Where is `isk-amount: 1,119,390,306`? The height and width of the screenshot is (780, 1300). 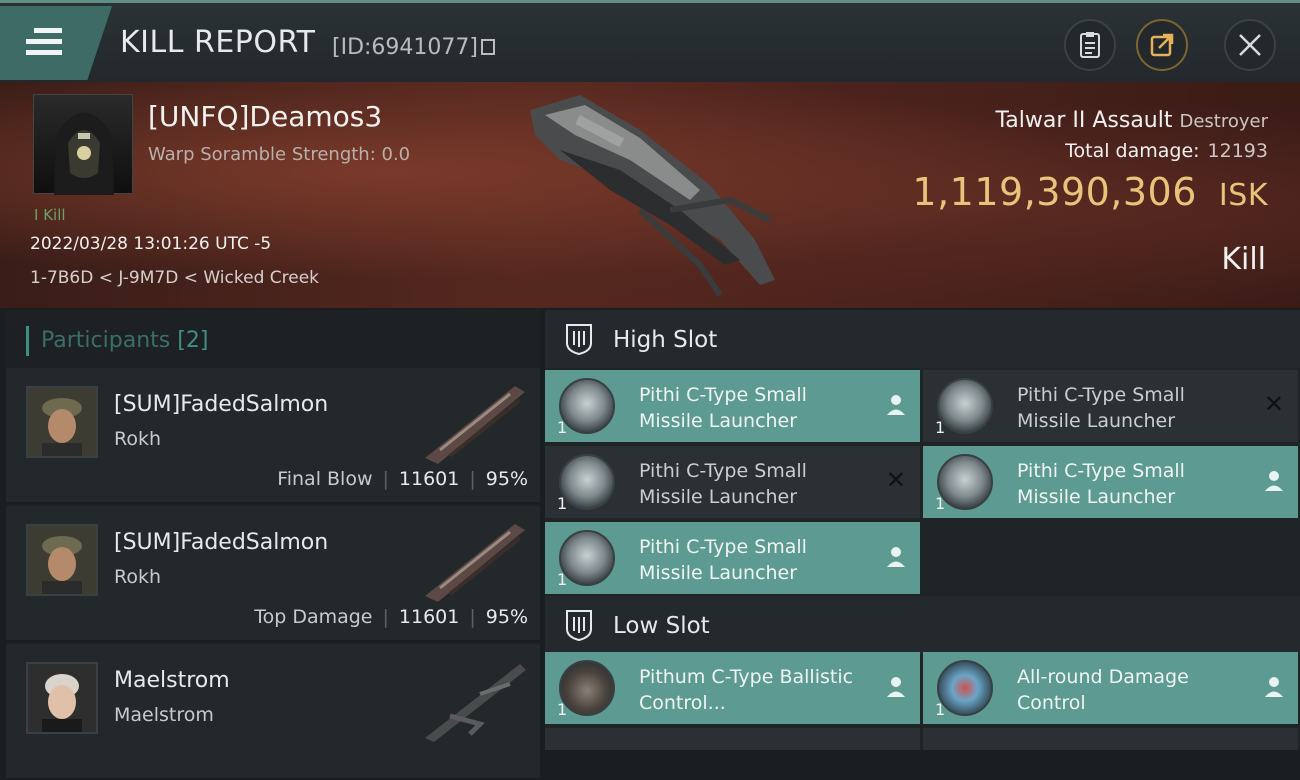
isk-amount: 1,119,390,306 is located at coordinates (1054, 192).